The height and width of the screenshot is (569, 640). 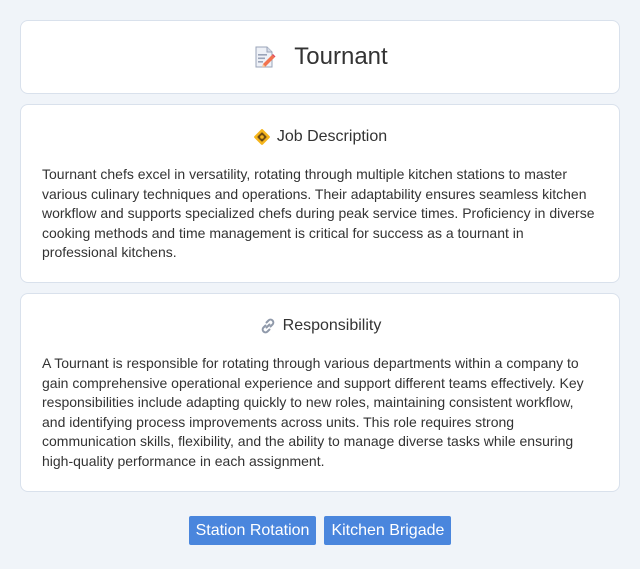 What do you see at coordinates (341, 56) in the screenshot?
I see `page-title: Tournant` at bounding box center [341, 56].